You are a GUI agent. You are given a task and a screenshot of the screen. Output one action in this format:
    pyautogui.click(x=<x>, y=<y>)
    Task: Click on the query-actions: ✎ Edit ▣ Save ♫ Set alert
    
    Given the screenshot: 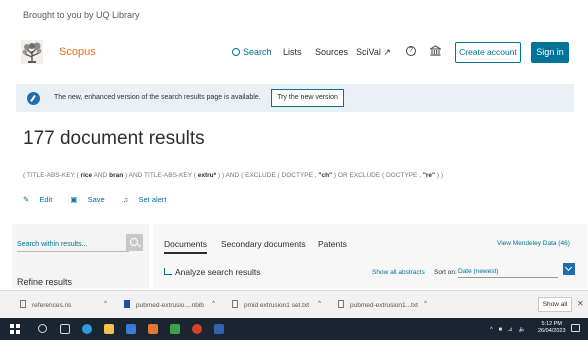 What is the action you would take?
    pyautogui.click(x=102, y=199)
    